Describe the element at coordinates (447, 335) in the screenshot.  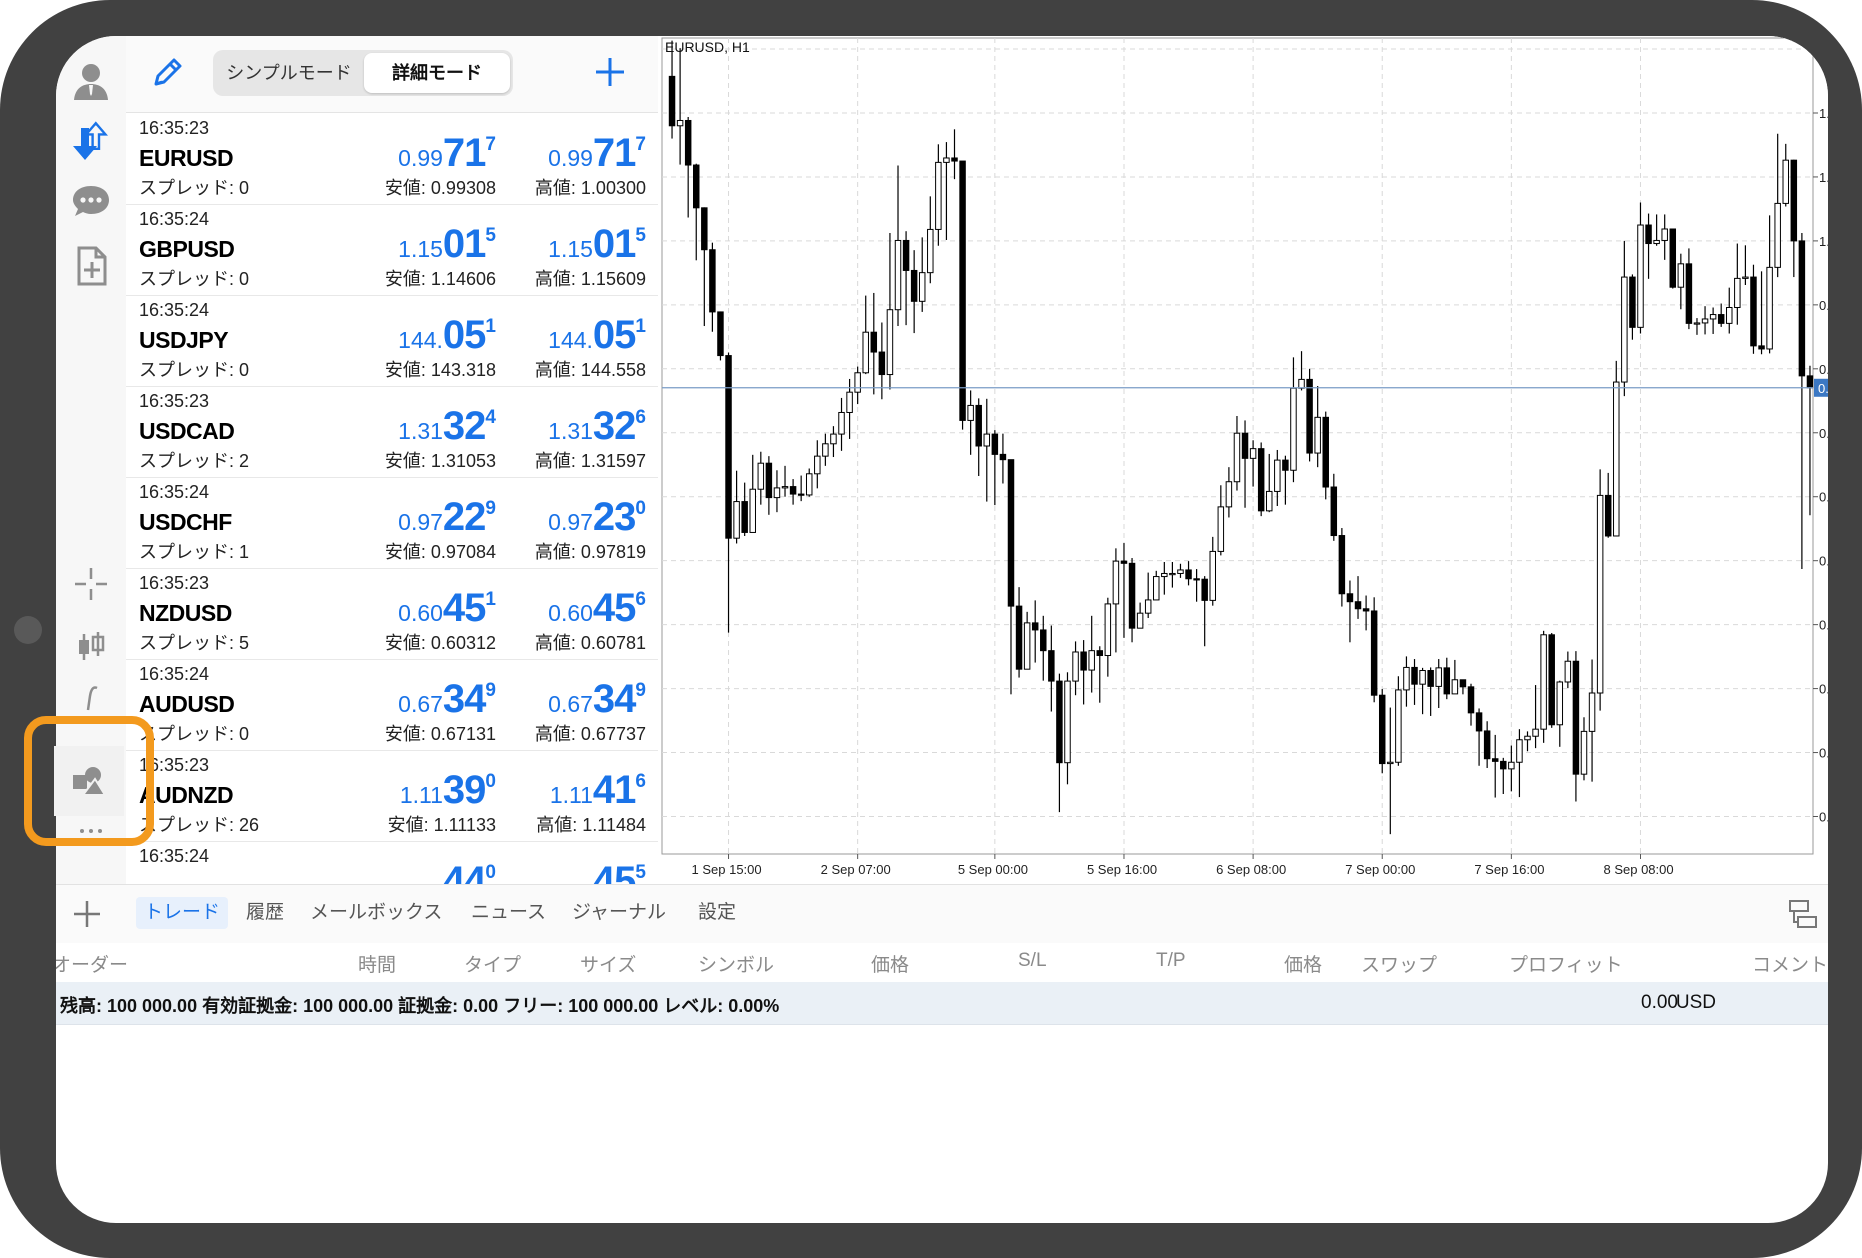
I see `bid-price: 144.051` at that location.